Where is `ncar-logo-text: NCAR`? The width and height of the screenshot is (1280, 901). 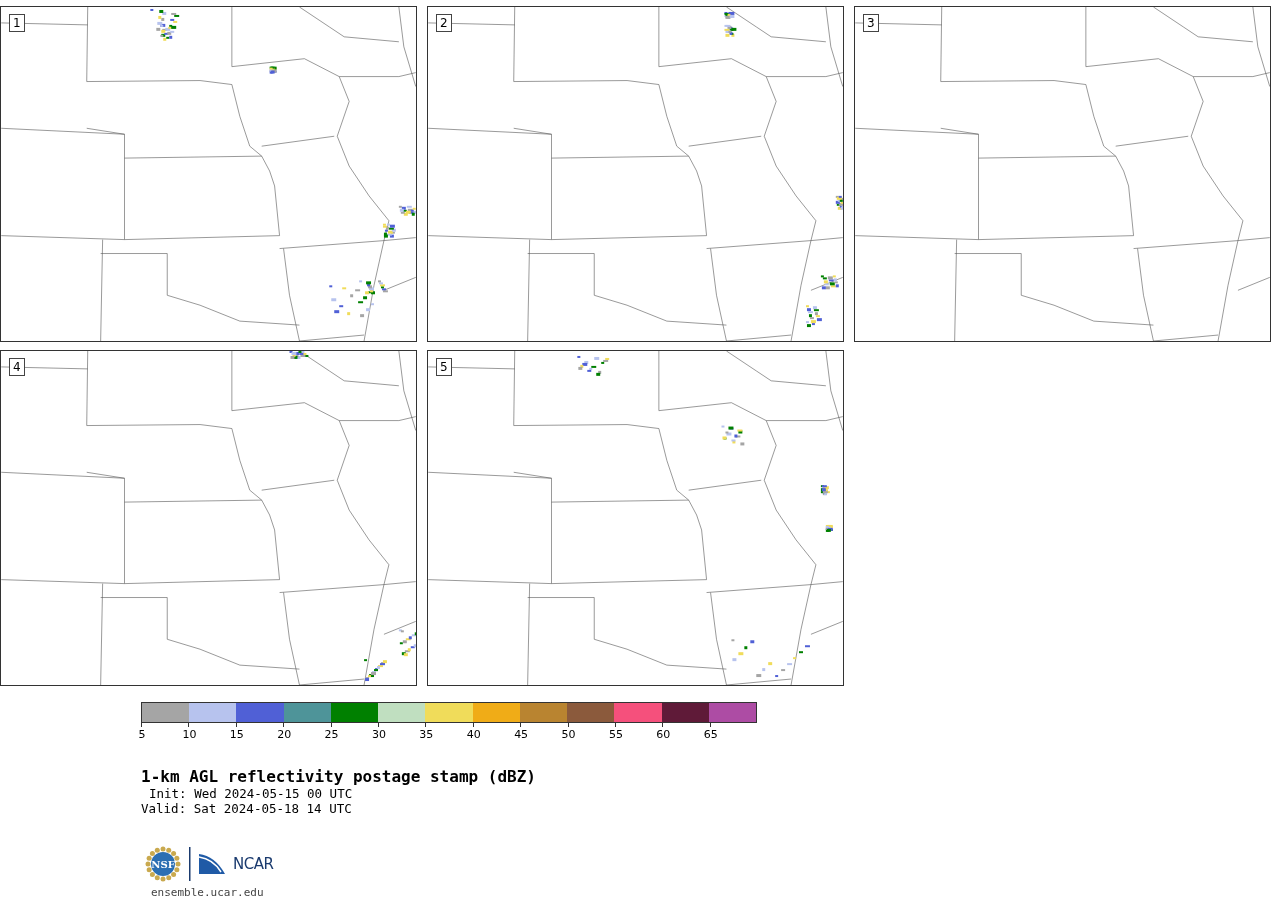
ncar-logo-text: NCAR is located at coordinates (253, 864).